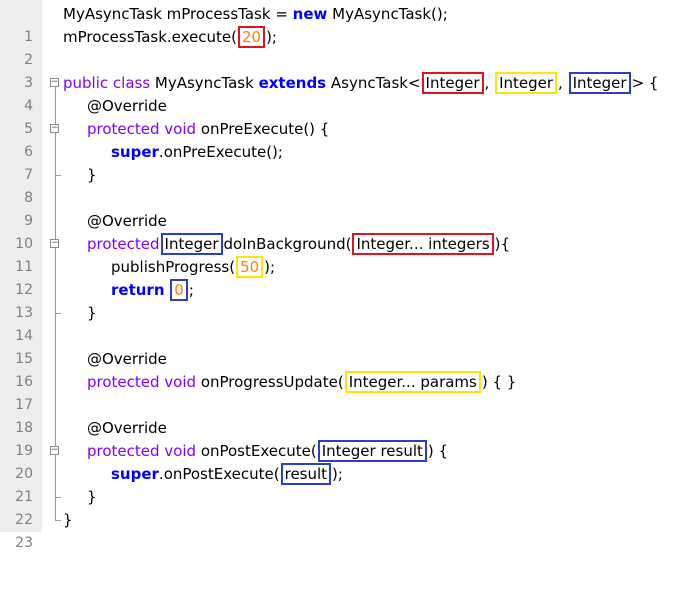 This screenshot has width=679, height=601. I want to click on code-text: ){, so click(502, 244).